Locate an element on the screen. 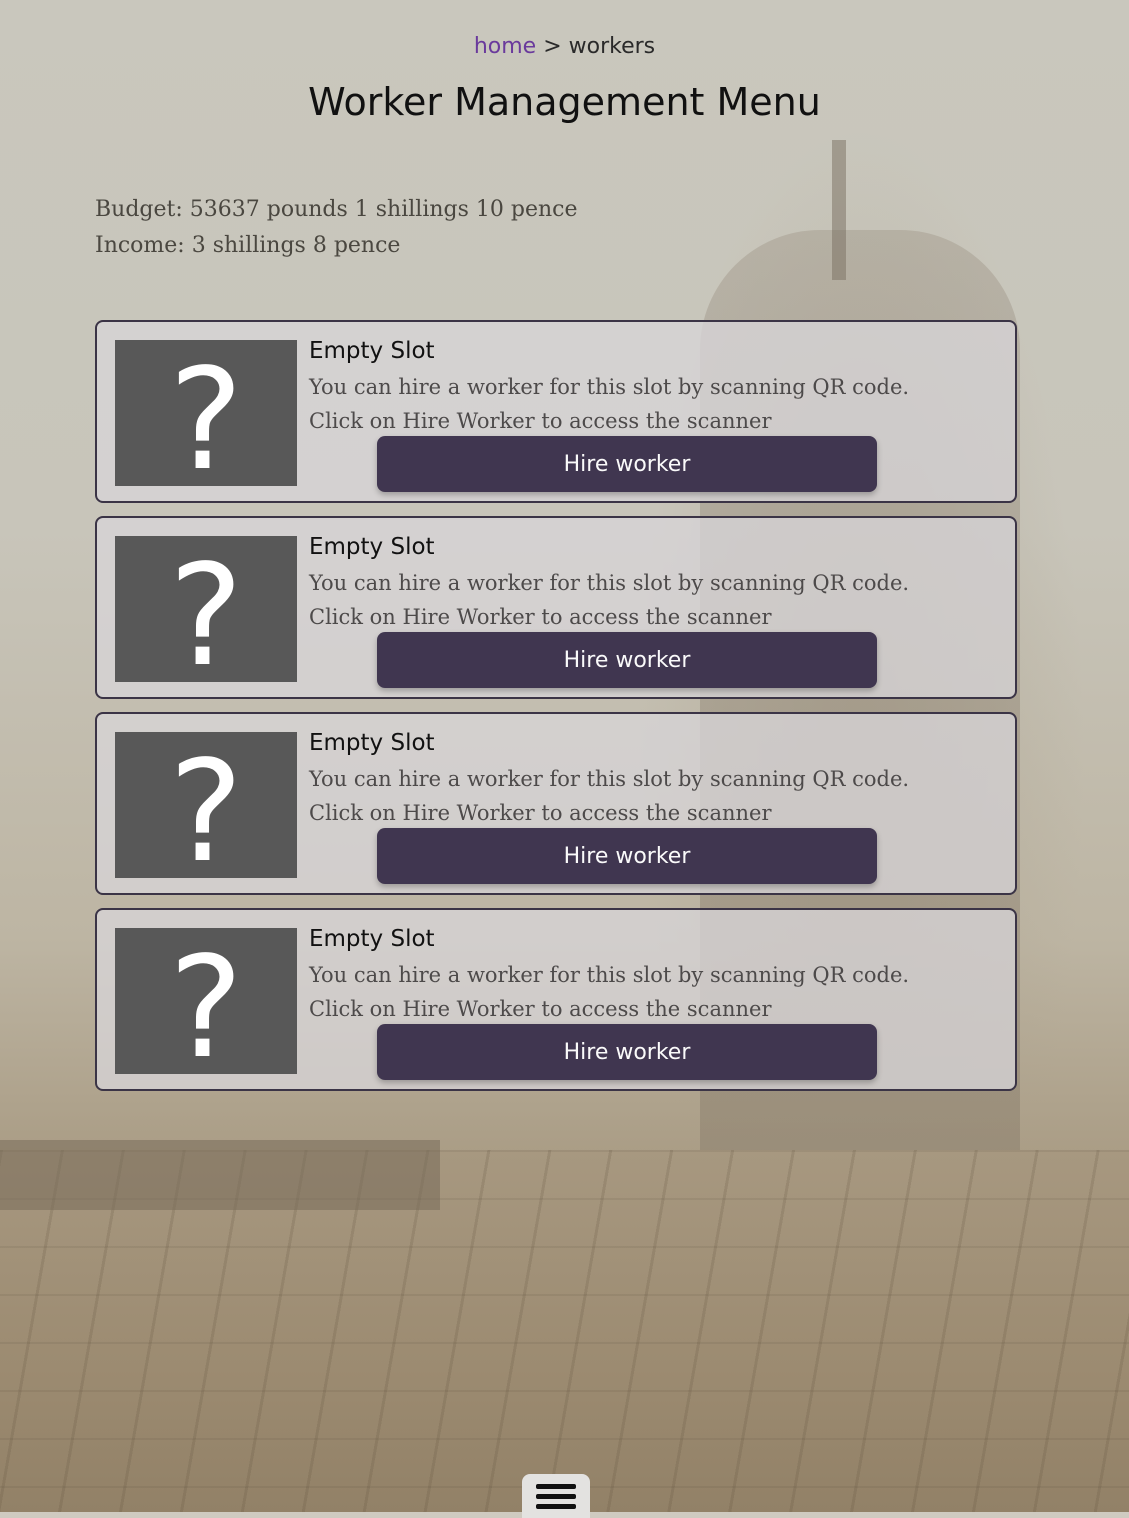 This screenshot has height=1518, width=1129. breadcrumb: home > workers is located at coordinates (564, 46).